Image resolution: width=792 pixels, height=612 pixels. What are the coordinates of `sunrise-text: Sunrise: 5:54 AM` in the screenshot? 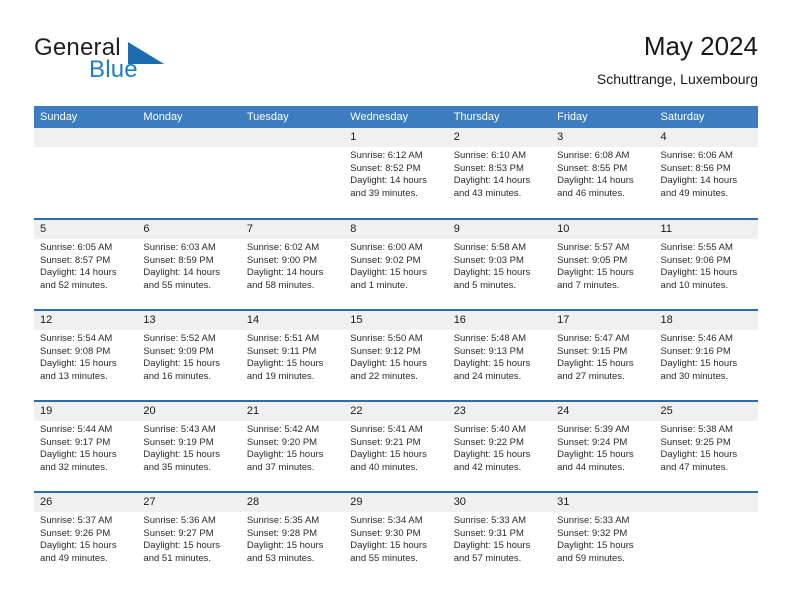 It's located at (76, 338).